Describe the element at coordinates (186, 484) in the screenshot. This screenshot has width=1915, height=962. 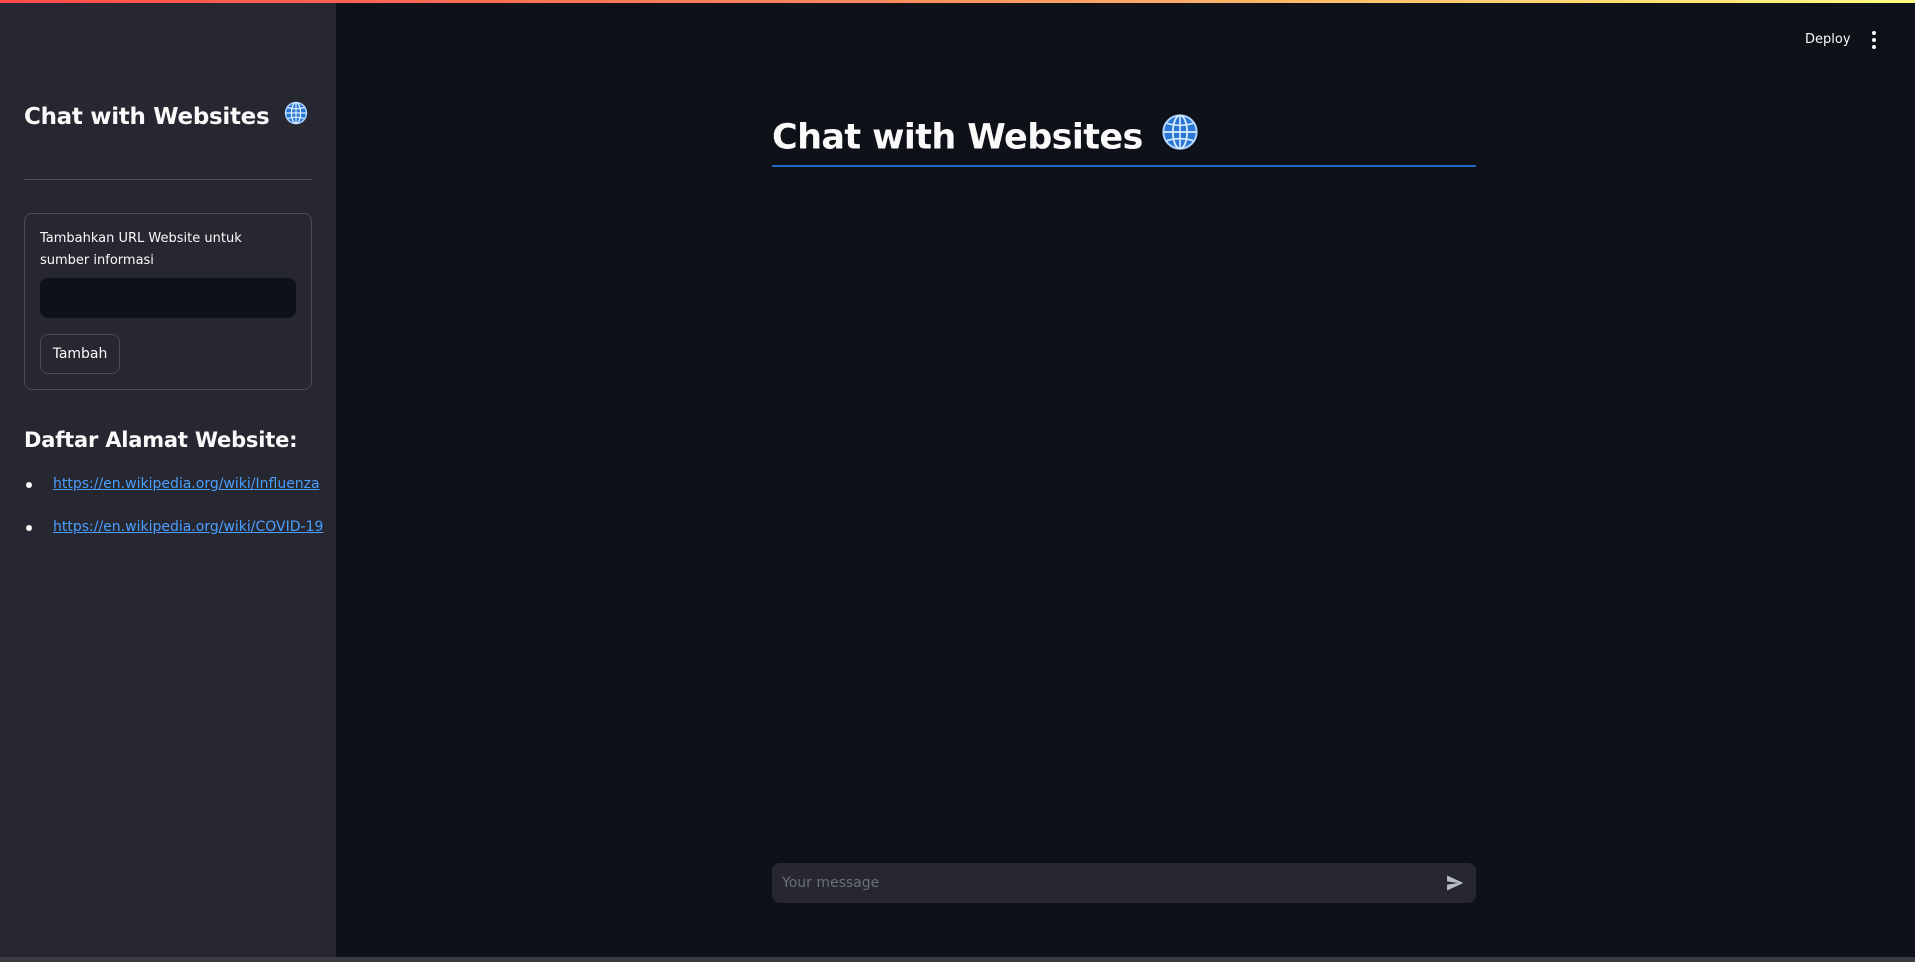
I see `website-link-influenza: https://en.wikipedia.org/wiki/Influenza` at that location.